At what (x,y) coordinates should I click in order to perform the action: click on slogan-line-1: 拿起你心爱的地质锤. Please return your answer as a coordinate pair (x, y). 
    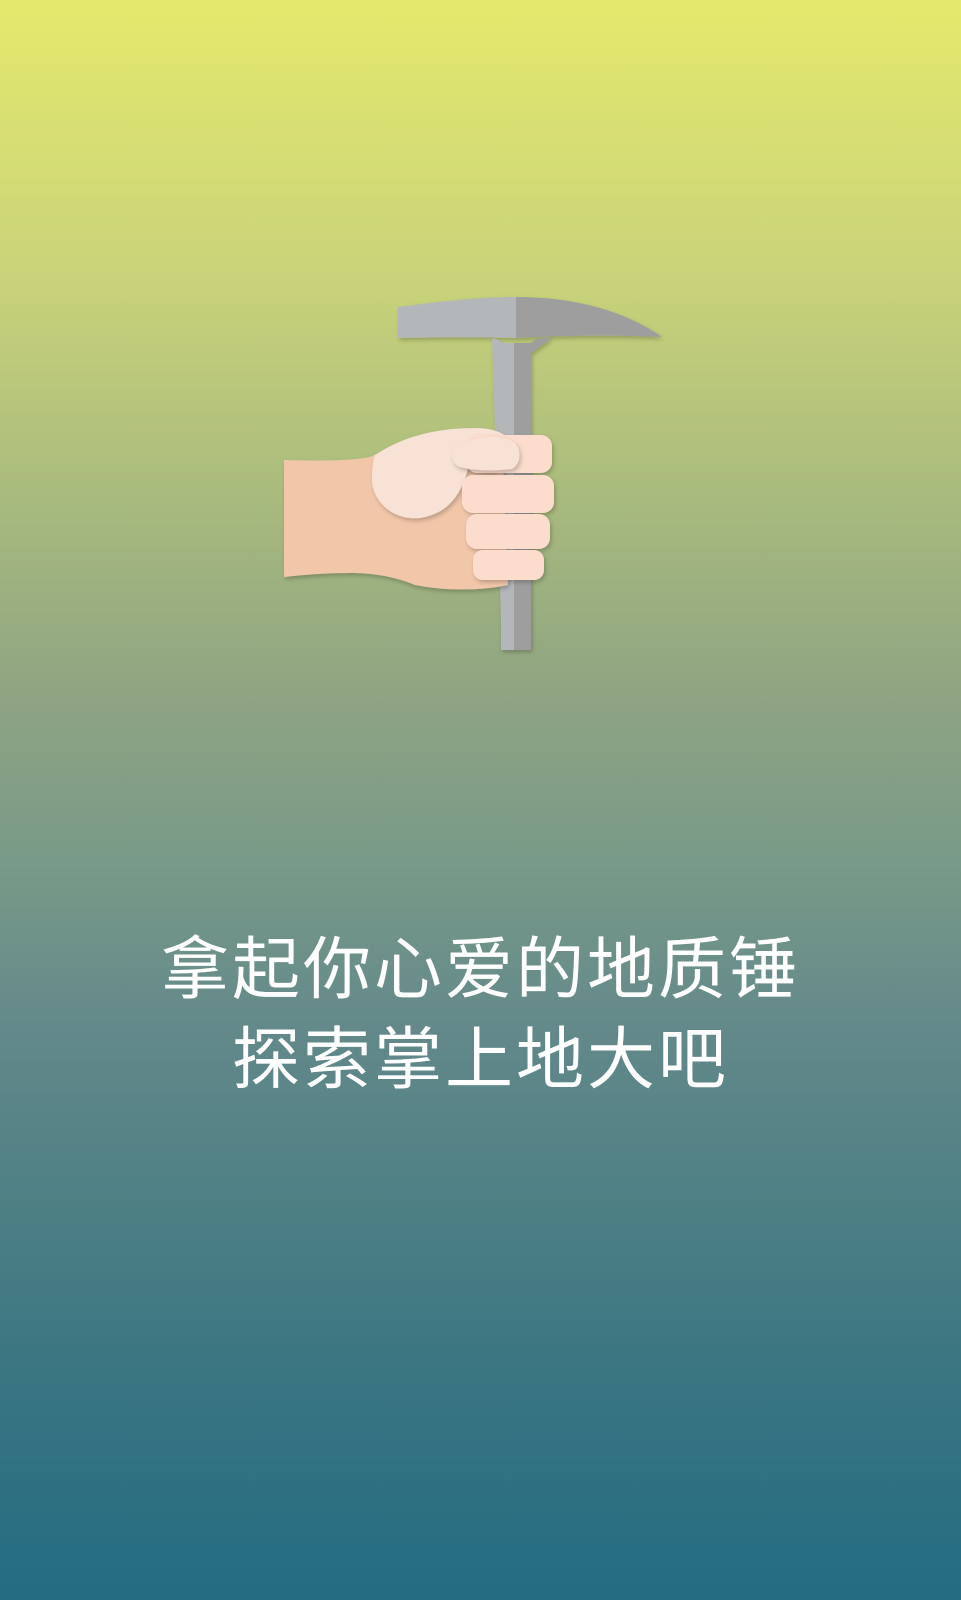
    Looking at the image, I should click on (480, 970).